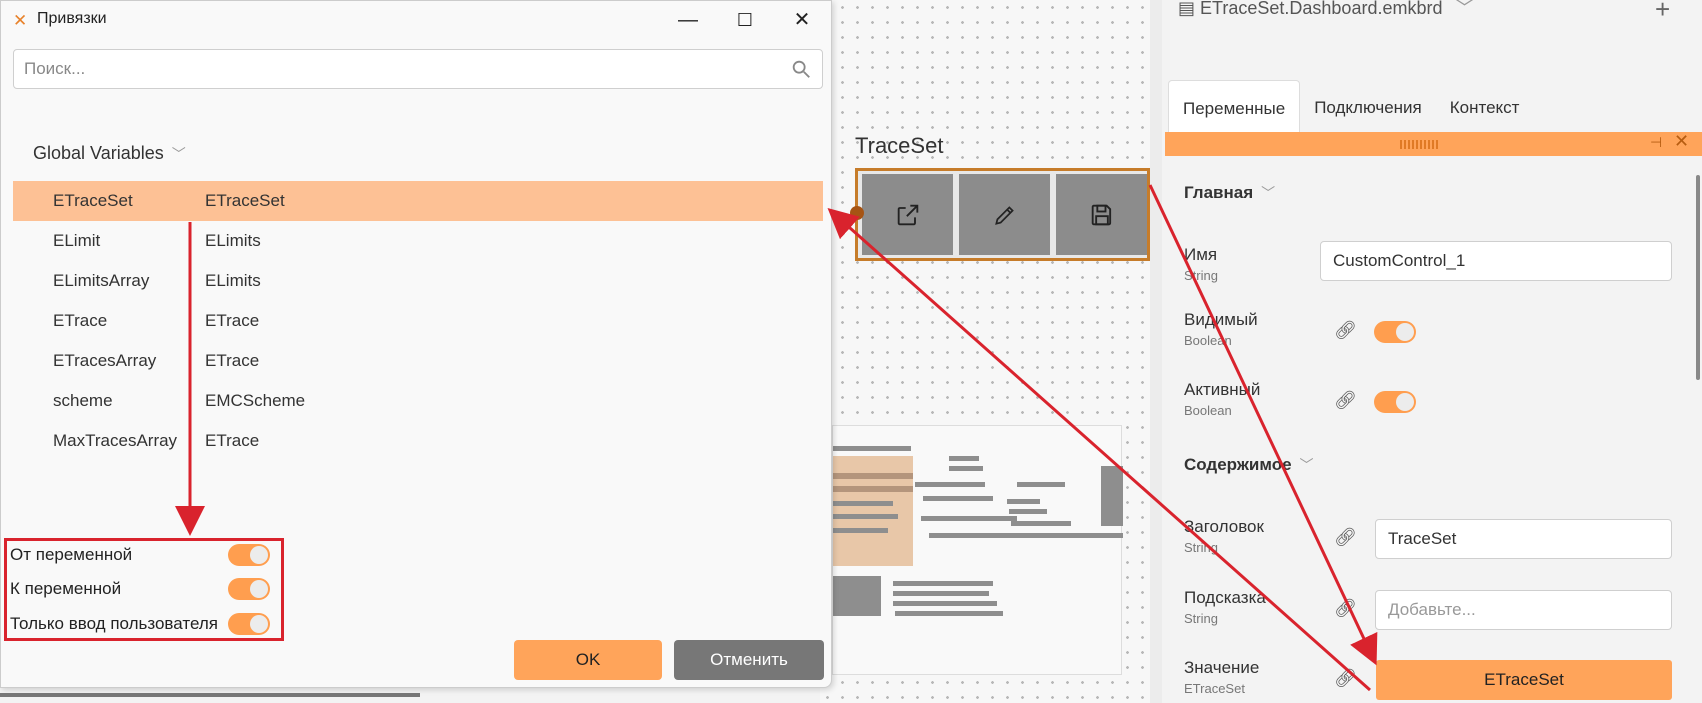 The width and height of the screenshot is (1702, 703). What do you see at coordinates (418, 401) in the screenshot?
I see `list-item: scheme EMCScheme` at bounding box center [418, 401].